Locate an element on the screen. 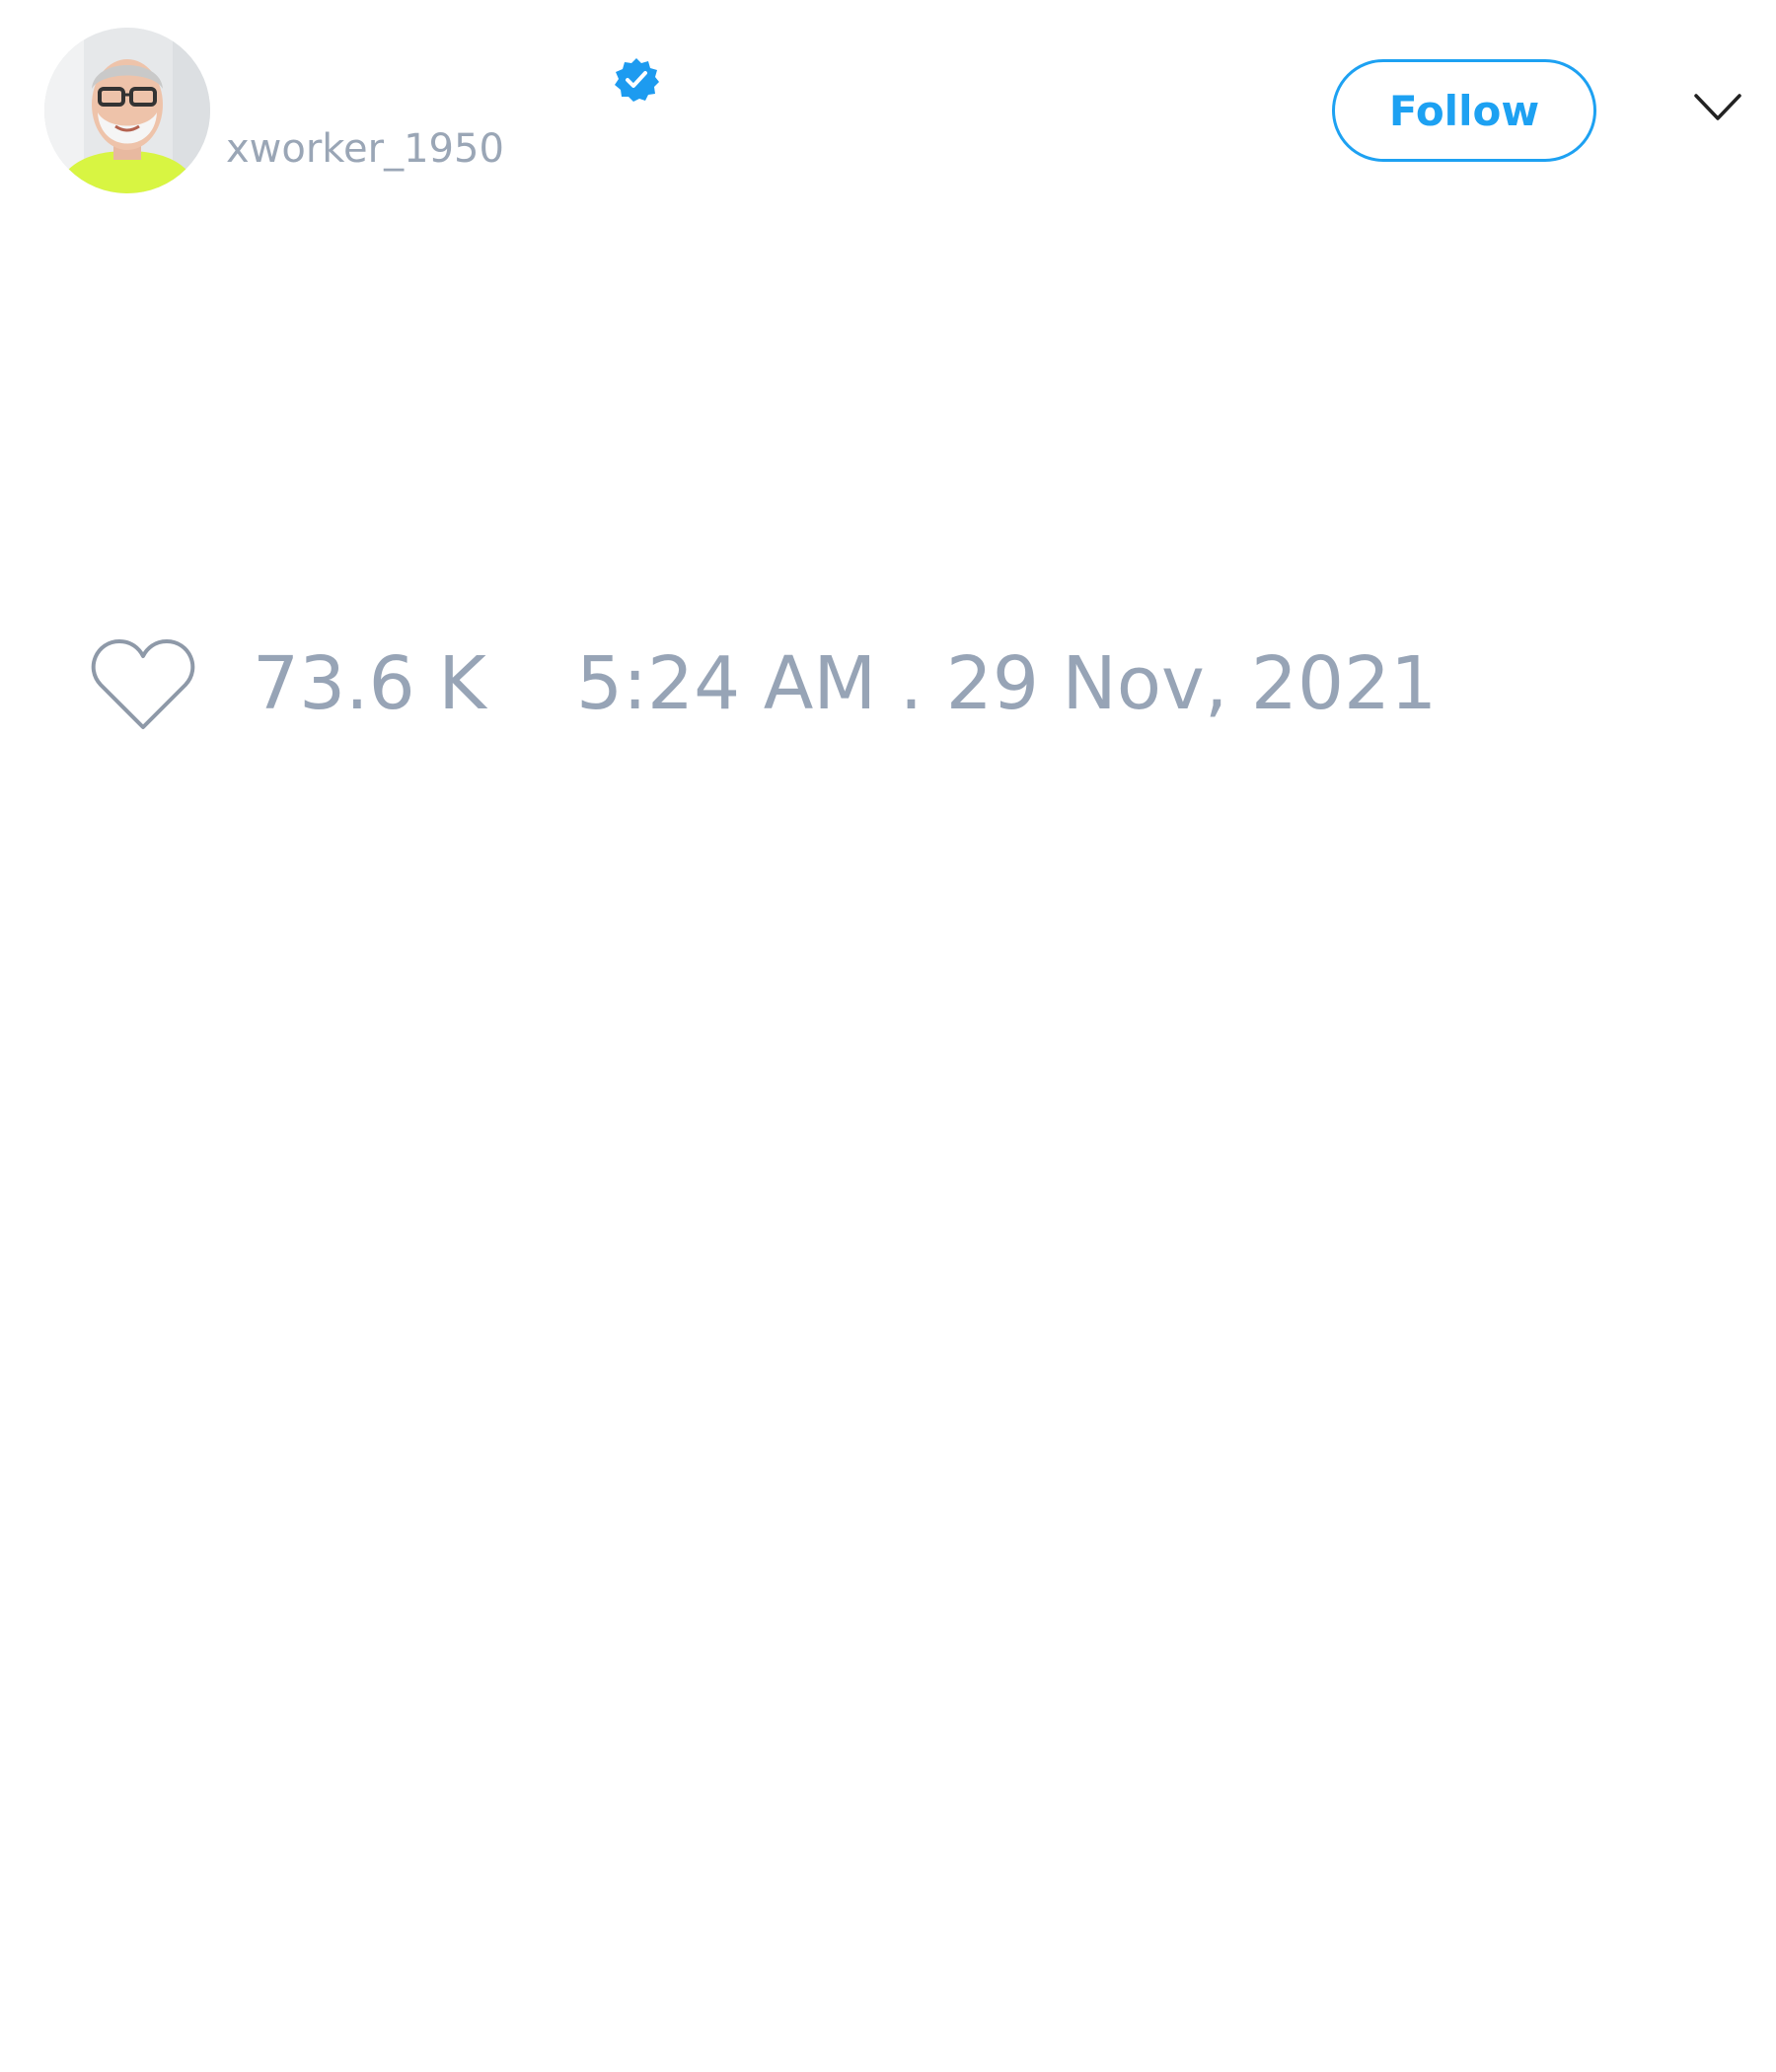 This screenshot has height=2072, width=1776. avatar is located at coordinates (127, 111).